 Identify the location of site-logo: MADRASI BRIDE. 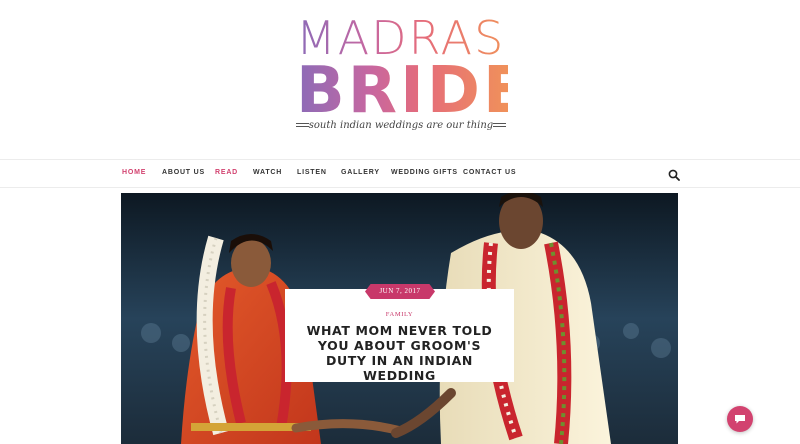
(413, 74).